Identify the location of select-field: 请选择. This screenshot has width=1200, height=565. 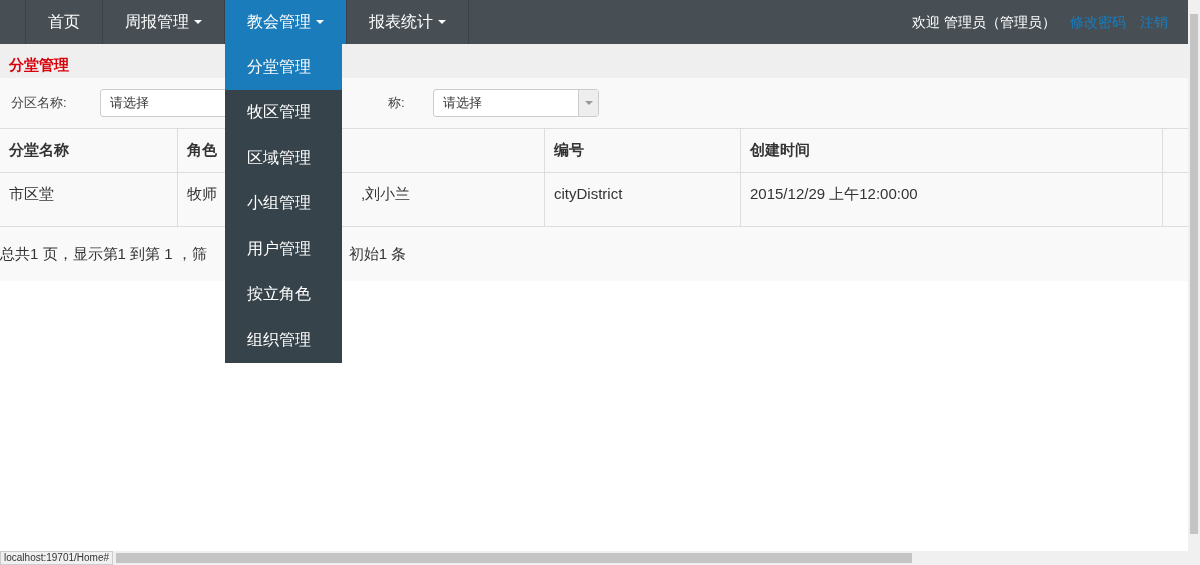
(516, 103).